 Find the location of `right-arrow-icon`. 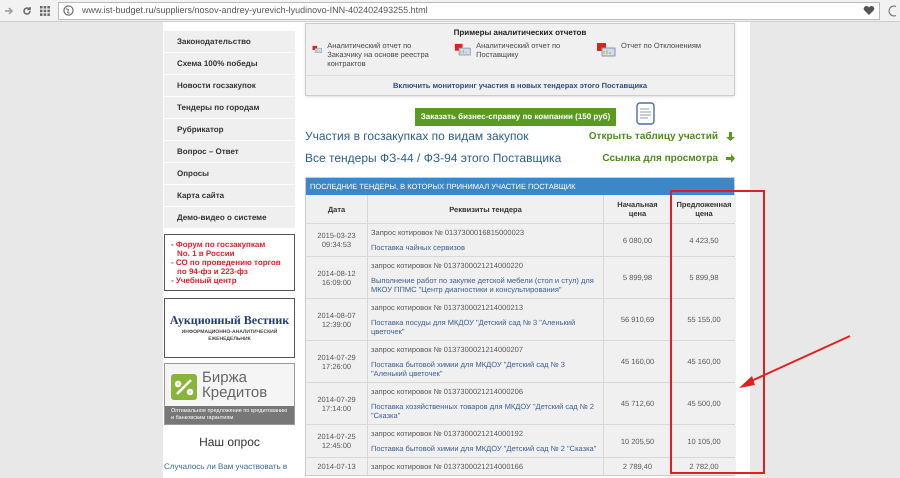

right-arrow-icon is located at coordinates (730, 158).